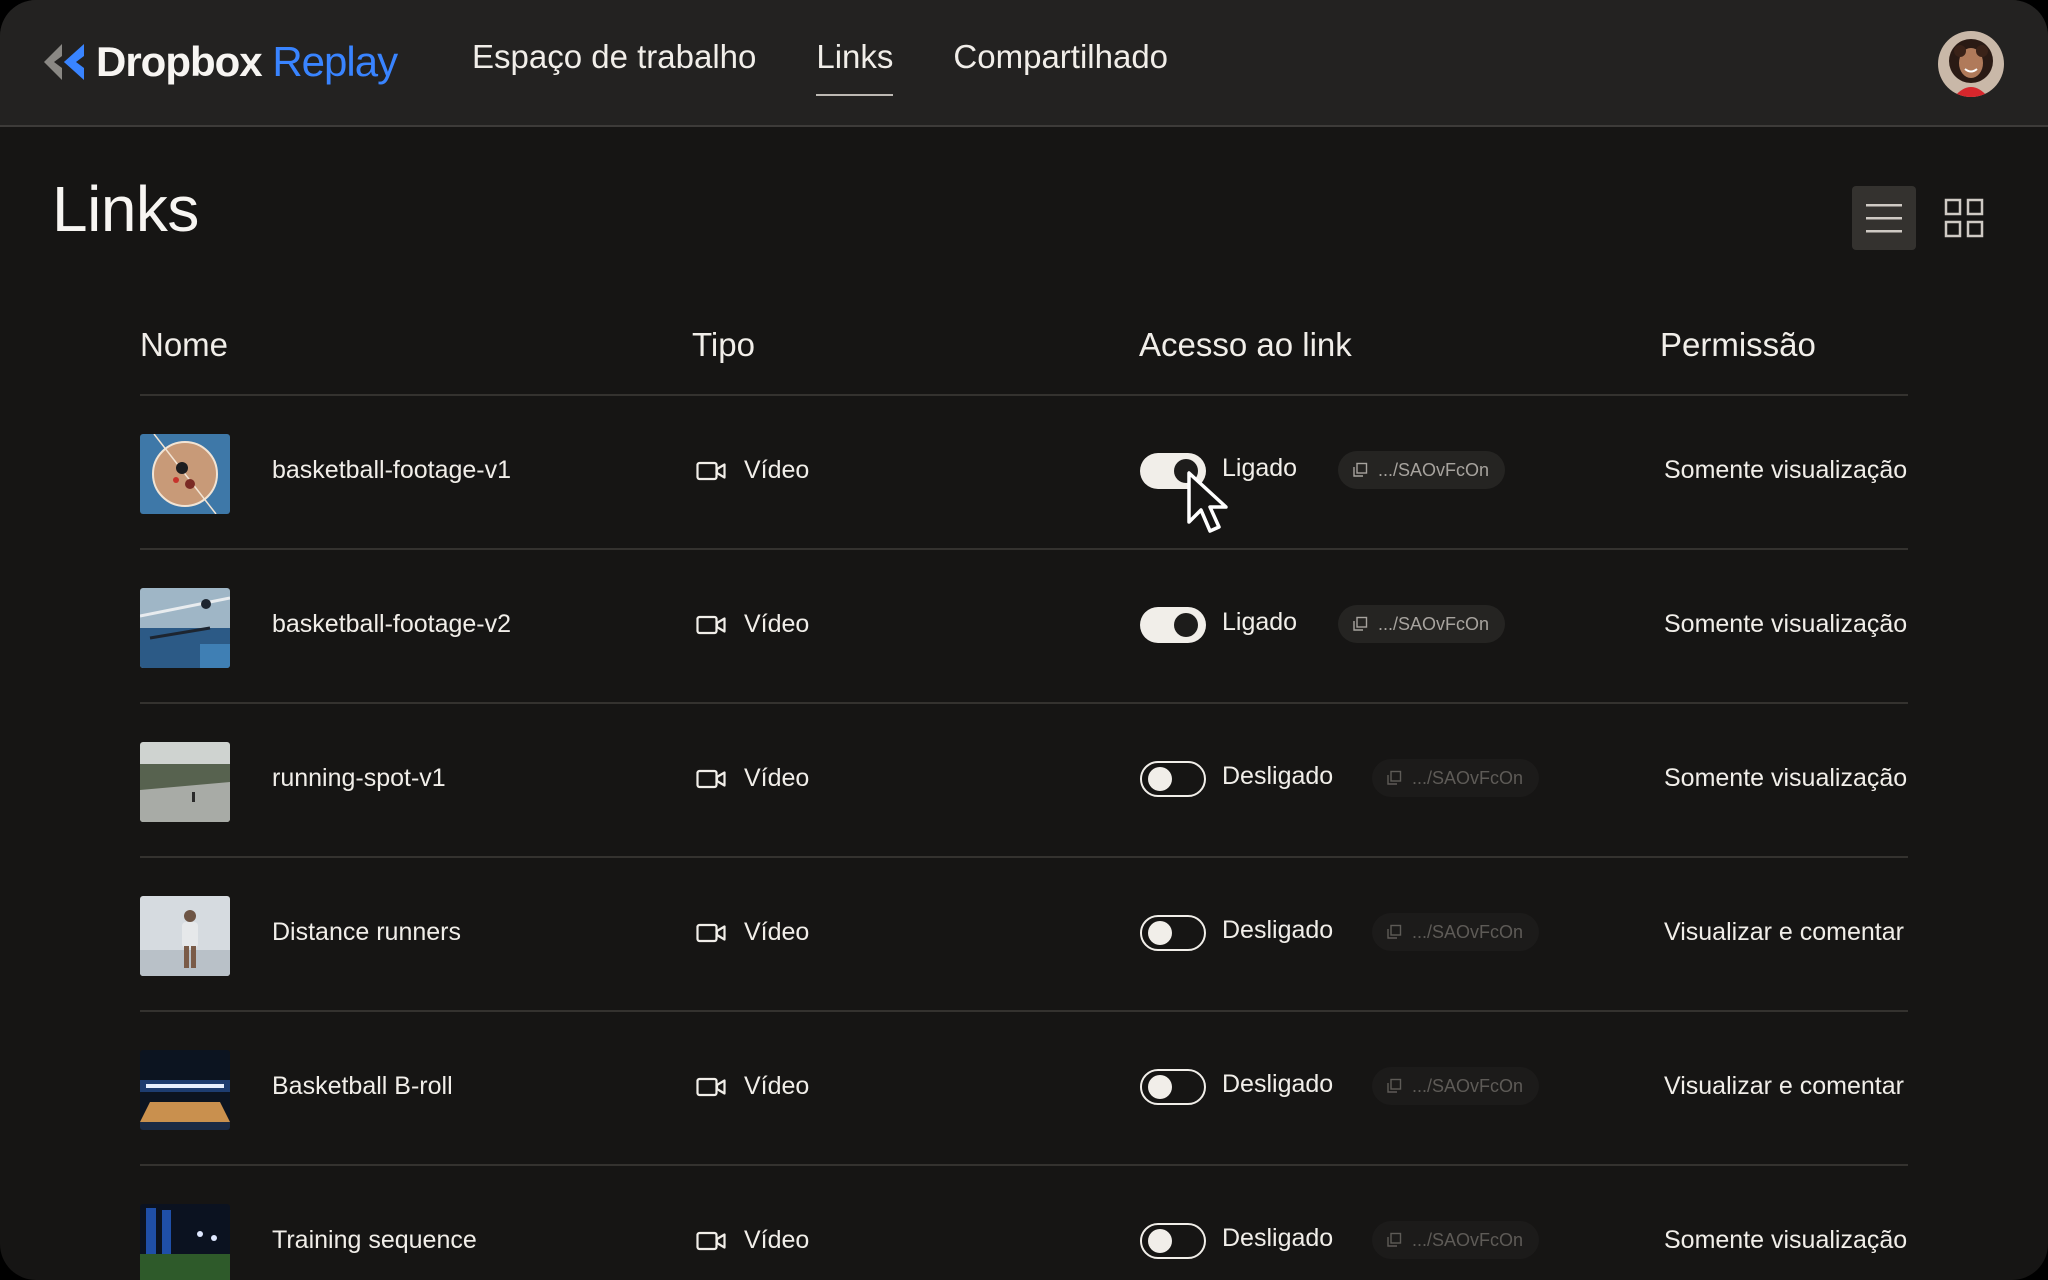  I want to click on nav-item-shared: Compartilhado, so click(1060, 67).